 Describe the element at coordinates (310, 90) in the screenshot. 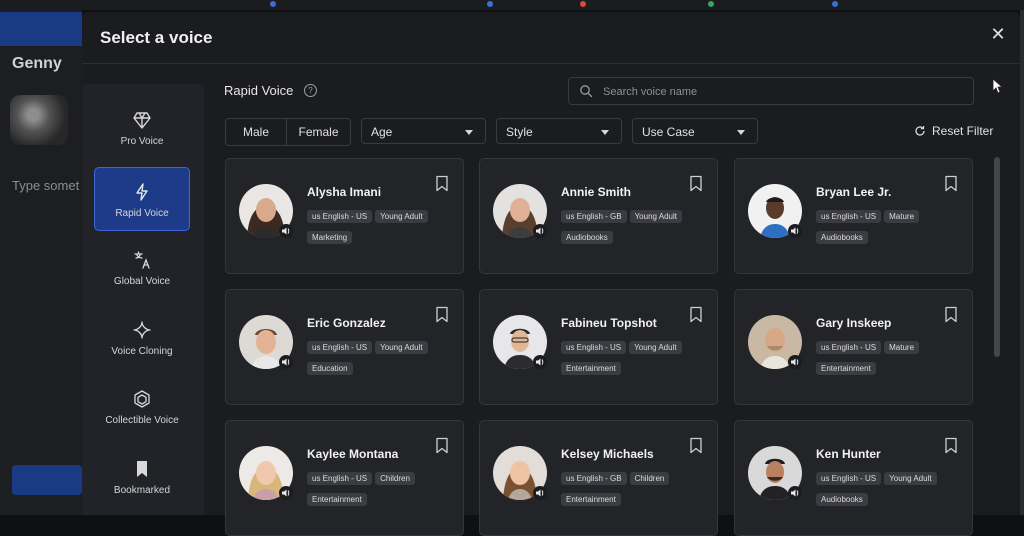

I see `help-icon: ?` at that location.